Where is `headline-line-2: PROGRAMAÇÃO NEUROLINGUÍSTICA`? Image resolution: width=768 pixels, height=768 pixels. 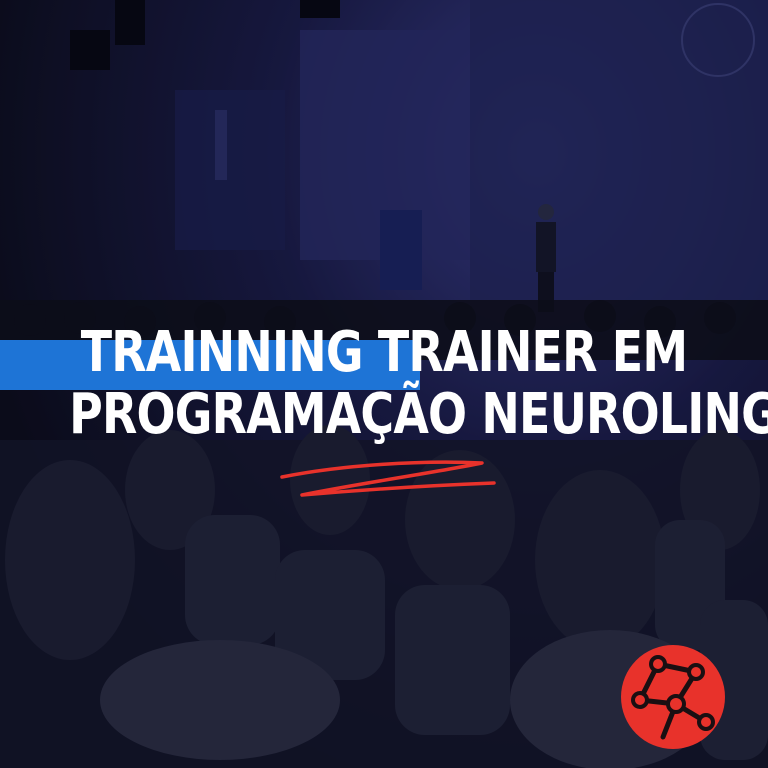
headline-line-2: PROGRAMAÇÃO NEUROLINGUÍSTICA is located at coordinates (418, 414).